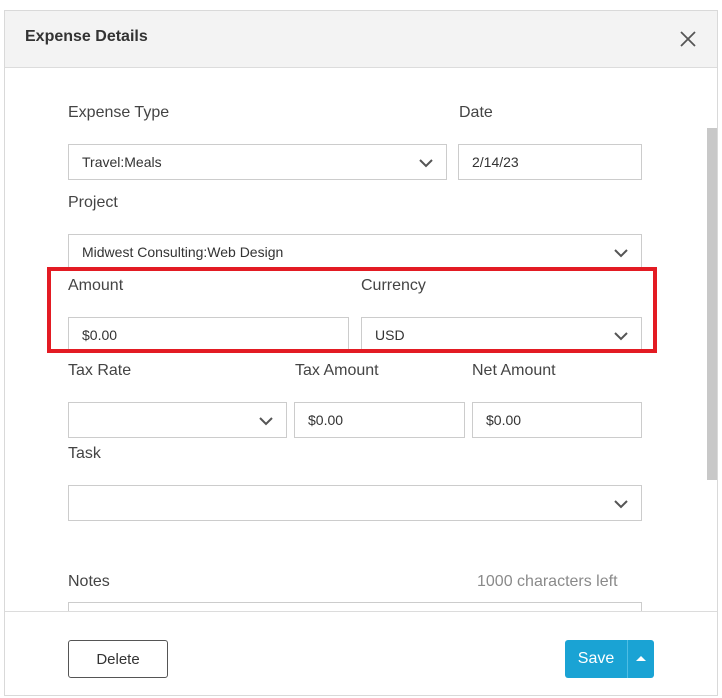  What do you see at coordinates (100, 335) in the screenshot?
I see `amount-value: $0.00` at bounding box center [100, 335].